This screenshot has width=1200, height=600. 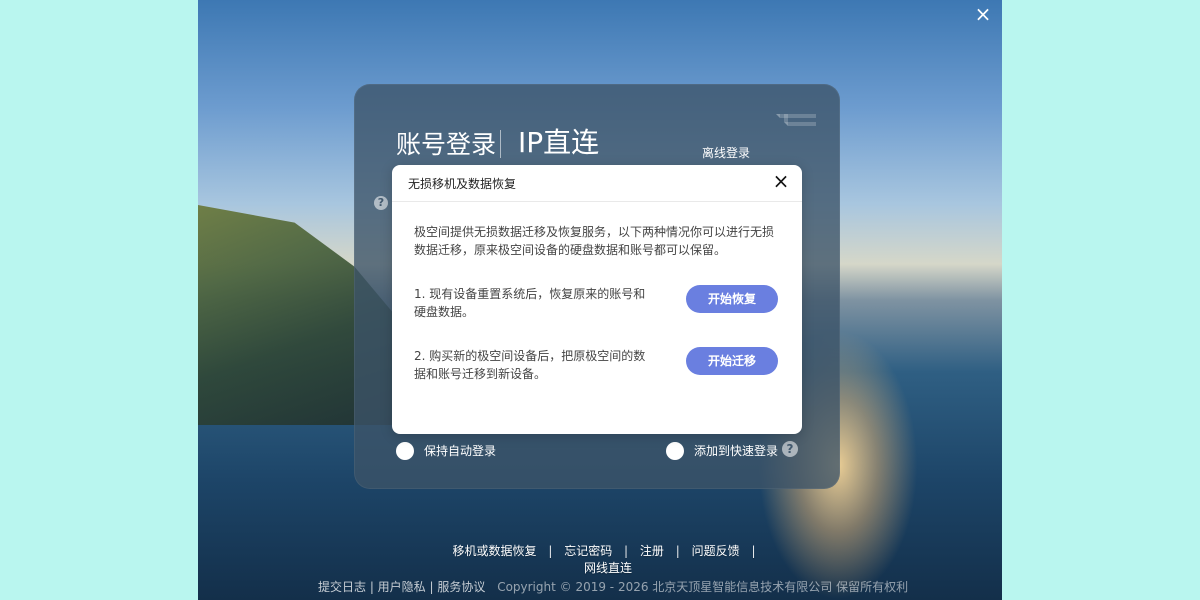 What do you see at coordinates (530, 303) in the screenshot?
I see `option-text: 1. 现有设备重置系统后，恢复原来的账号和硬盘数据。` at bounding box center [530, 303].